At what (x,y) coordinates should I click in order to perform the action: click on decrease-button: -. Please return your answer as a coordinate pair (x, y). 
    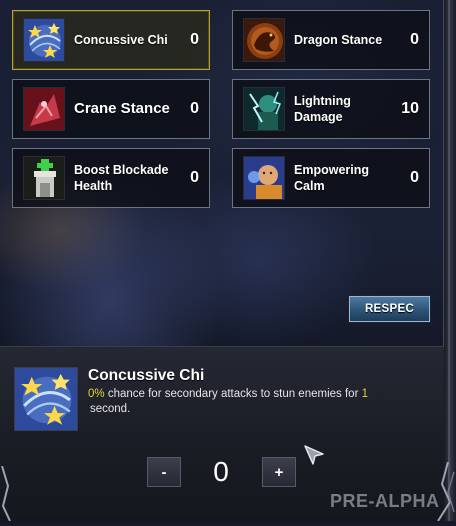
    Looking at the image, I should click on (164, 472).